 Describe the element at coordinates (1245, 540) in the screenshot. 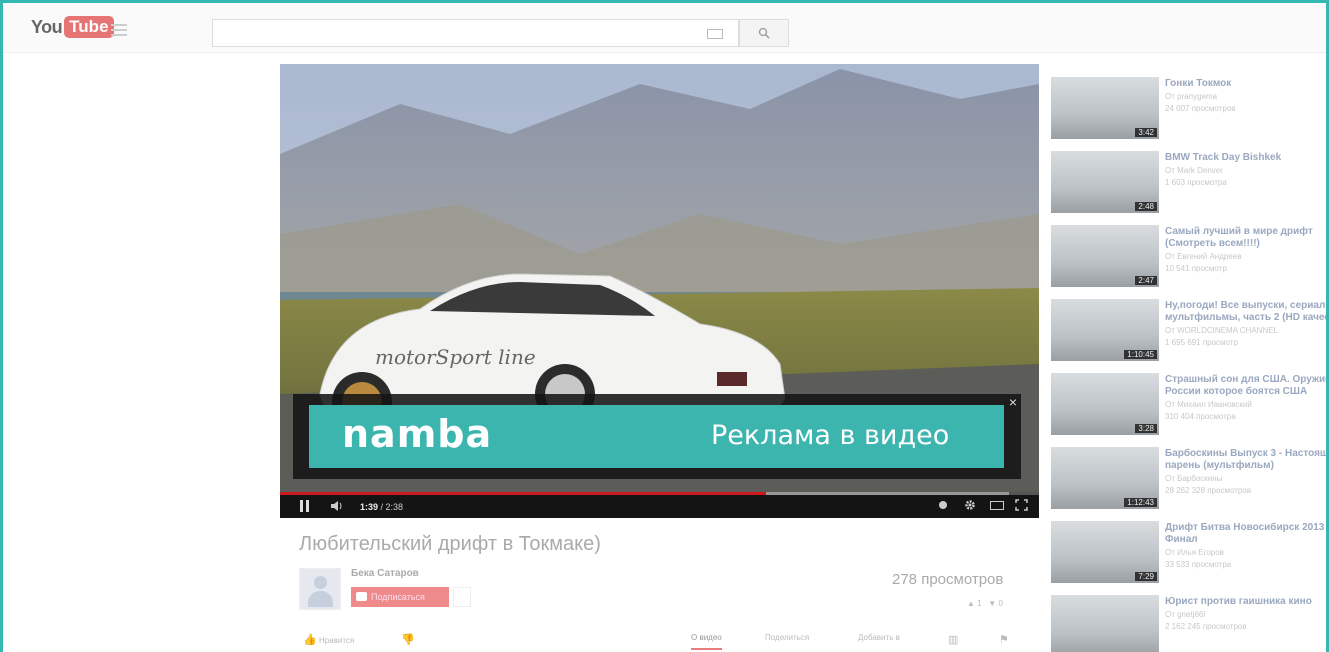

I see `related-title-line2: Финал` at that location.